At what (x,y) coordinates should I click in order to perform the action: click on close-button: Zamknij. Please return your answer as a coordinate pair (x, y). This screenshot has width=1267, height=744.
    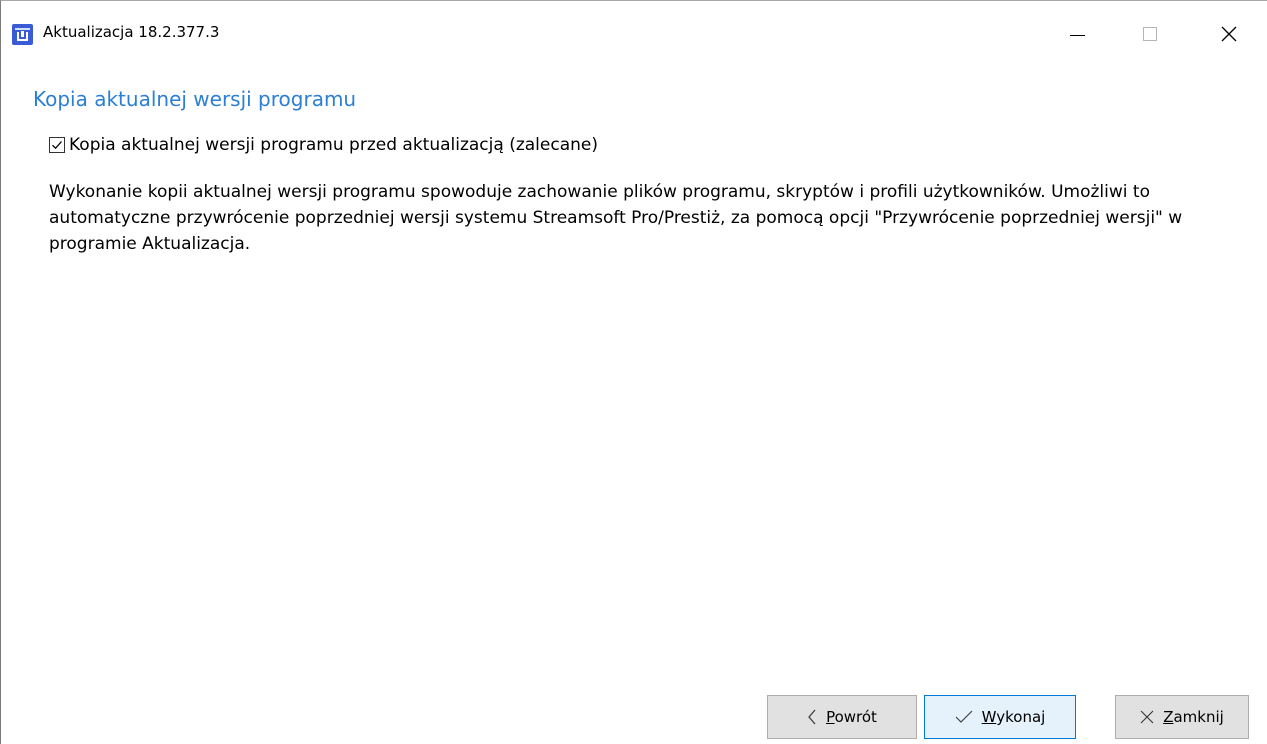
    Looking at the image, I should click on (1182, 717).